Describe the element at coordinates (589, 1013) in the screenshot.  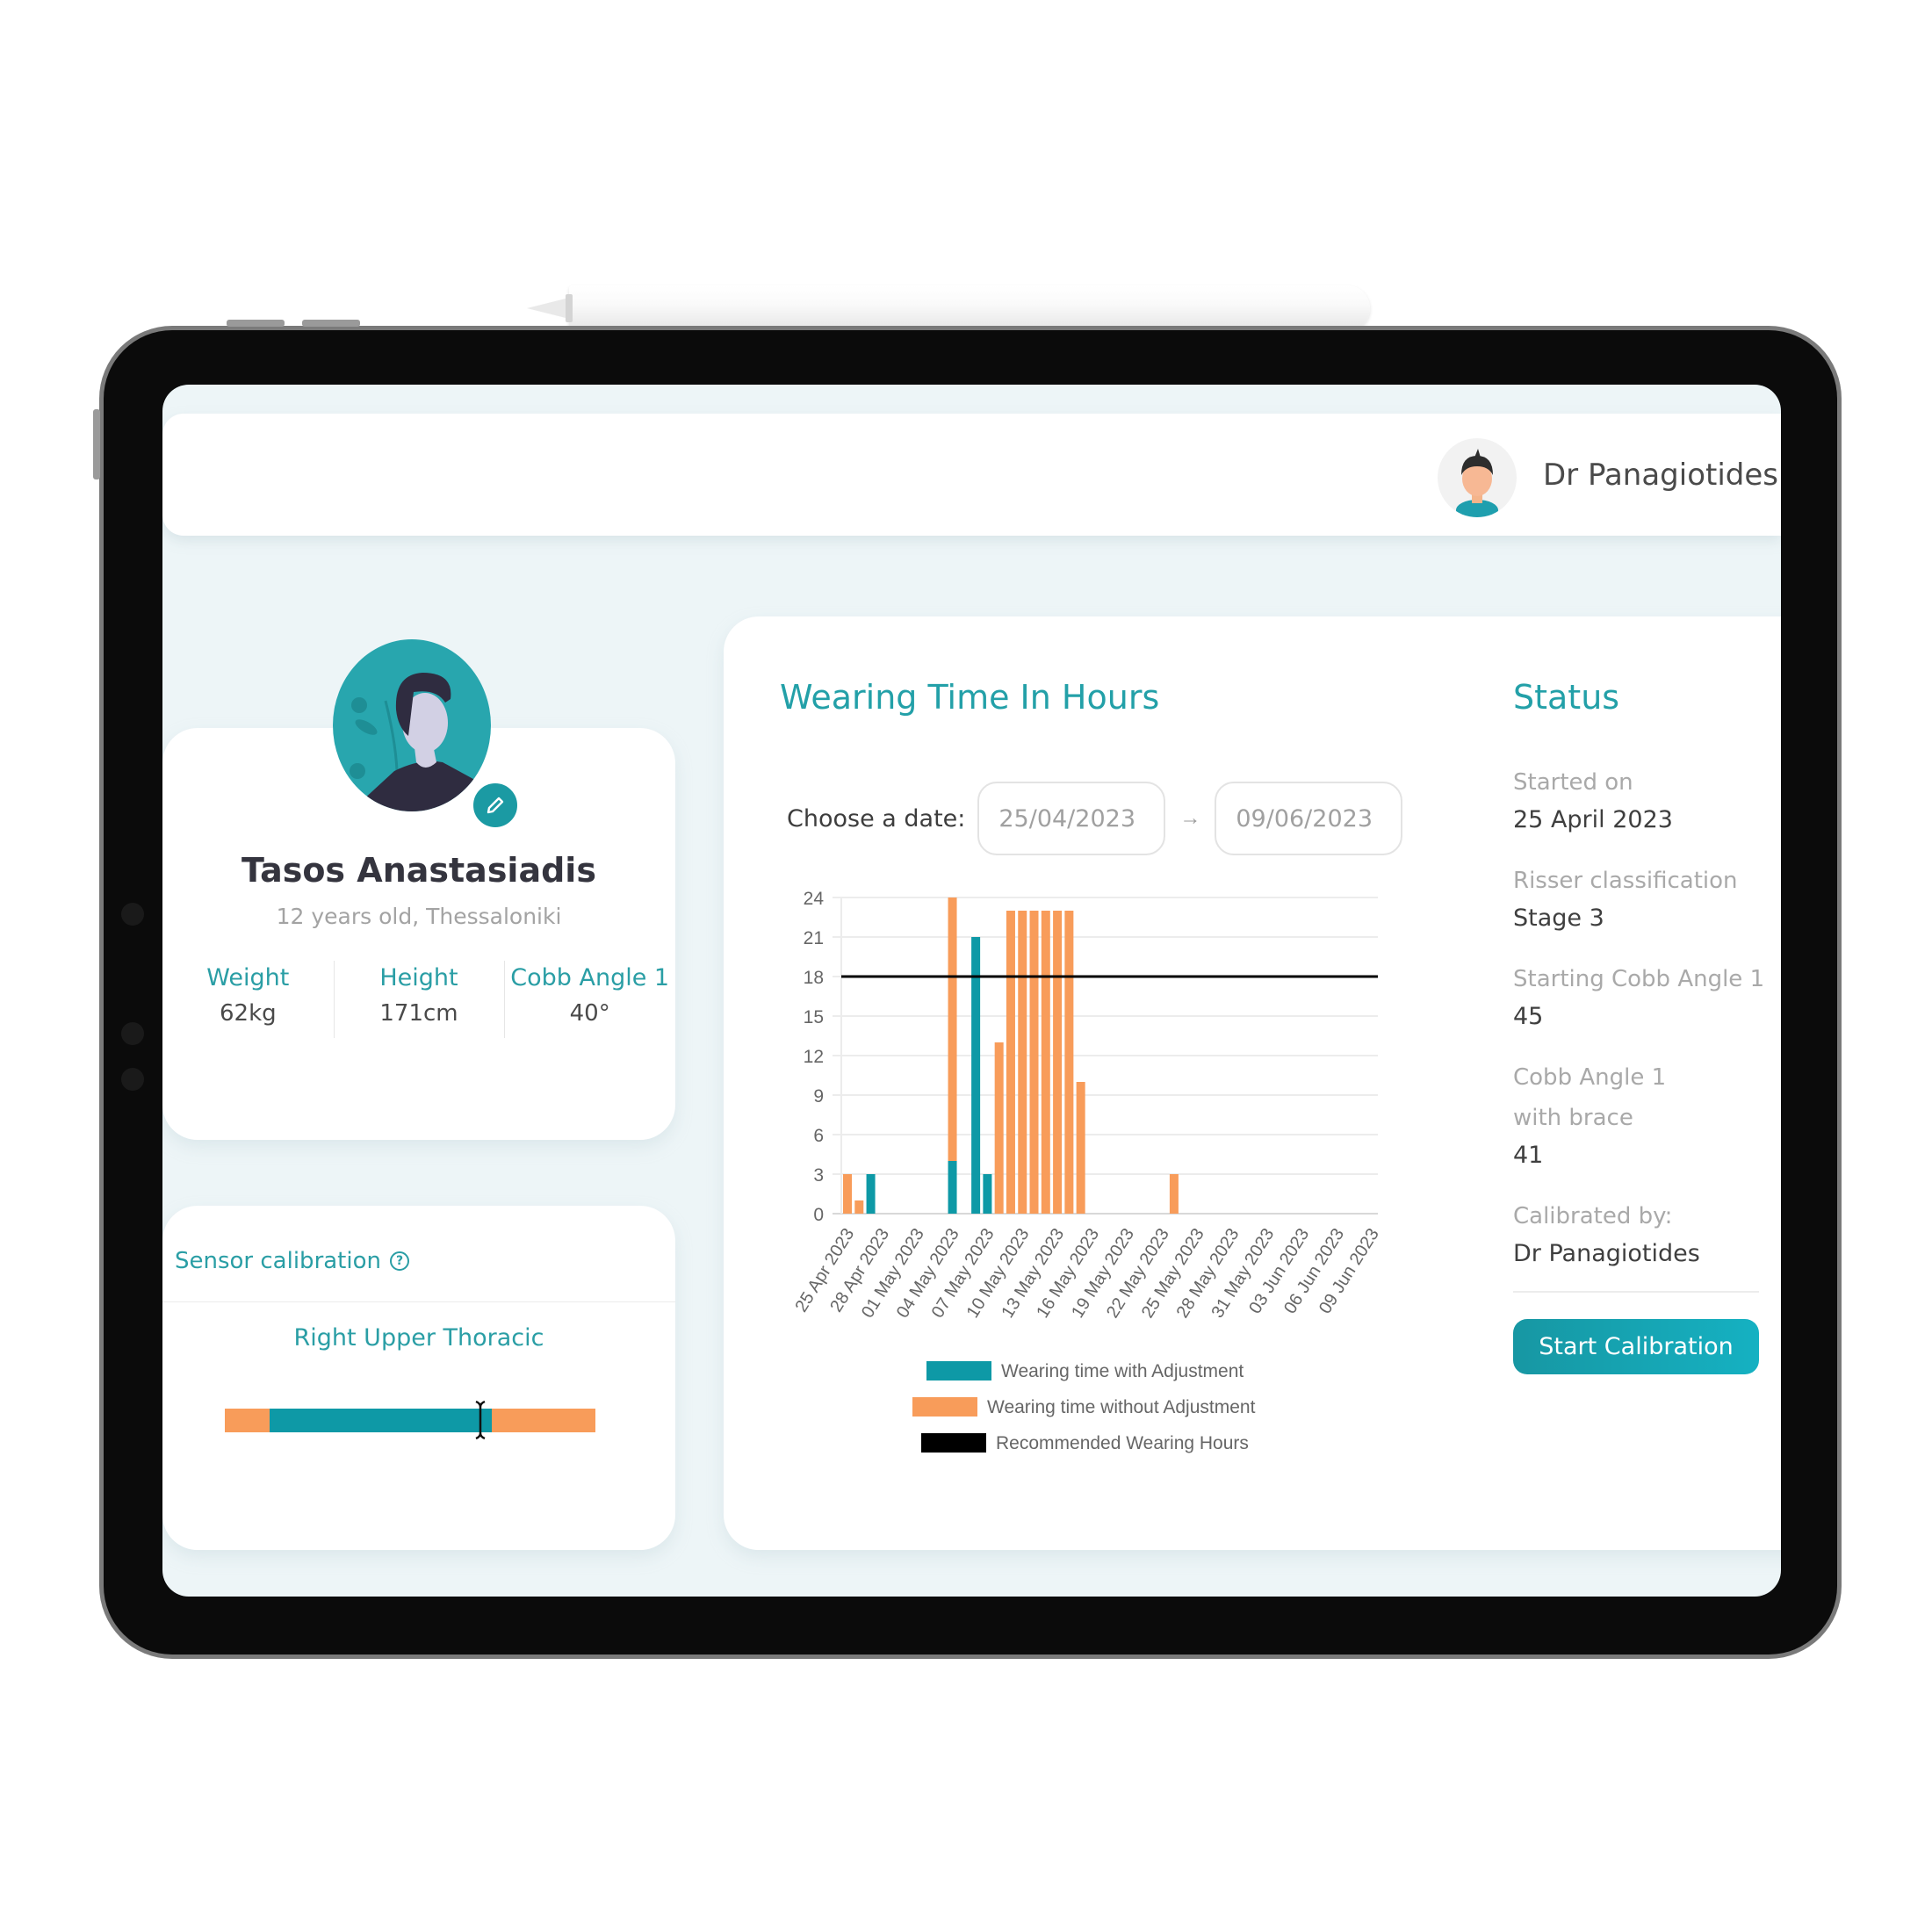
I see `metric-value: 40°` at that location.